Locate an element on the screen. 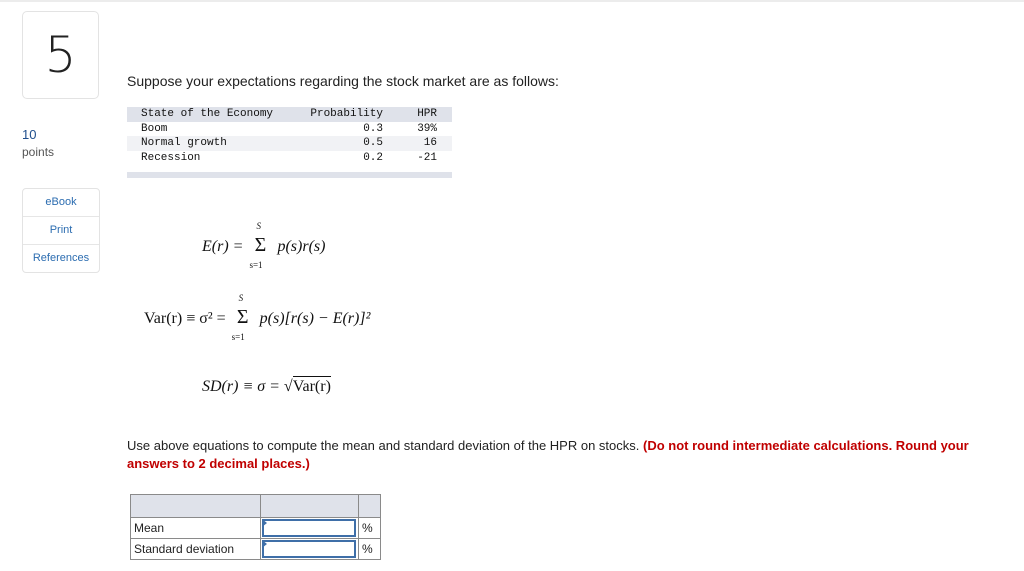 This screenshot has width=1024, height=571. header-probability: Probability is located at coordinates (346, 114).